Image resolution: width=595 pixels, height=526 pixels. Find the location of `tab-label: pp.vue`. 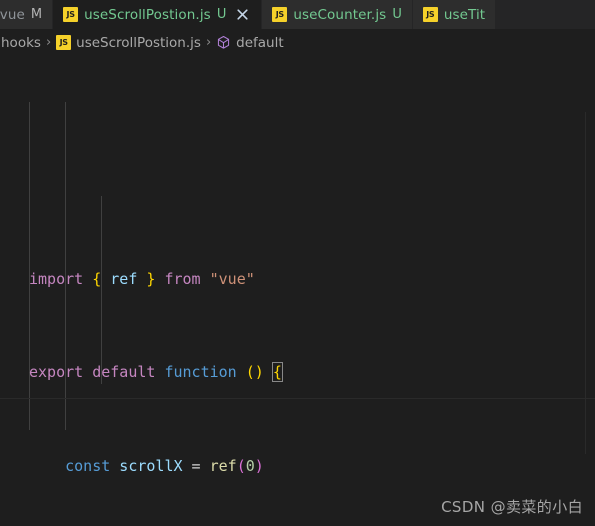

tab-label: pp.vue is located at coordinates (12, 14).